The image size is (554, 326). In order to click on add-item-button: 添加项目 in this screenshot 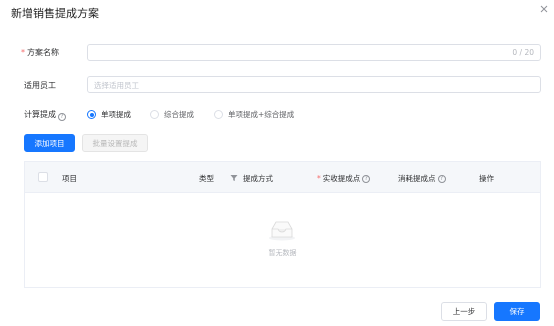, I will do `click(49, 143)`.